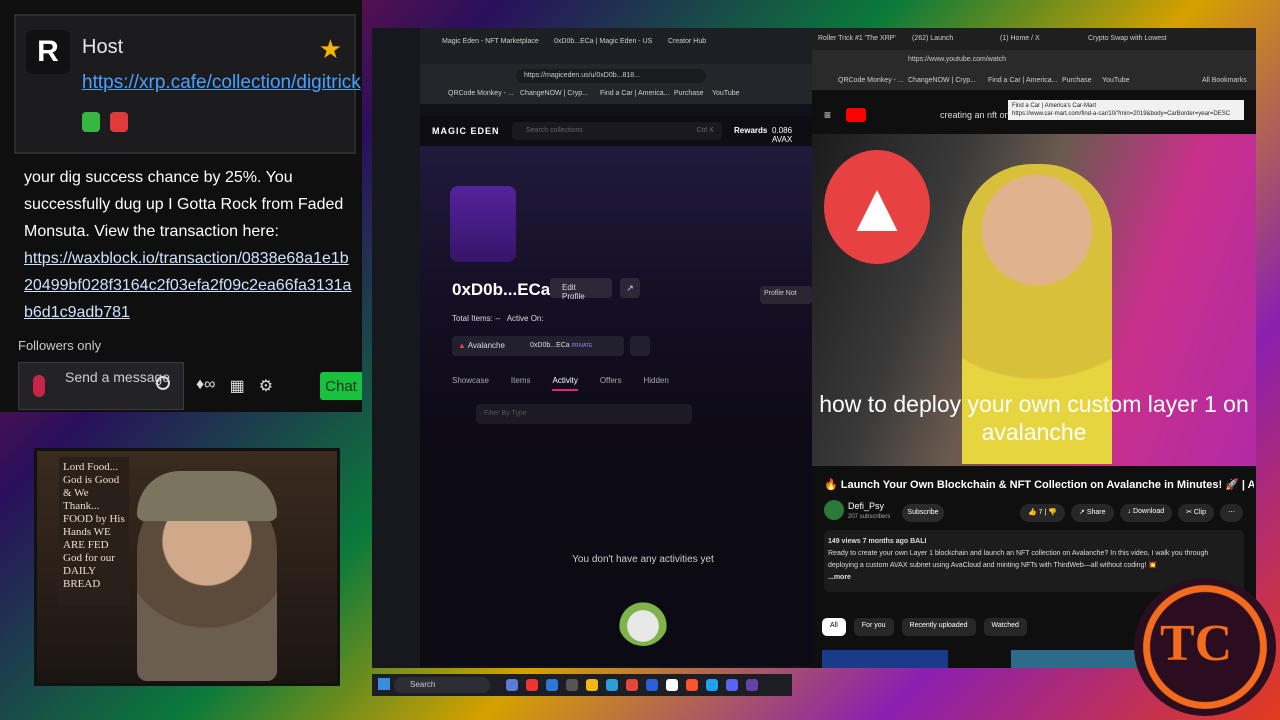  I want to click on profile-stats: Total Items: -- Active On:, so click(498, 318).